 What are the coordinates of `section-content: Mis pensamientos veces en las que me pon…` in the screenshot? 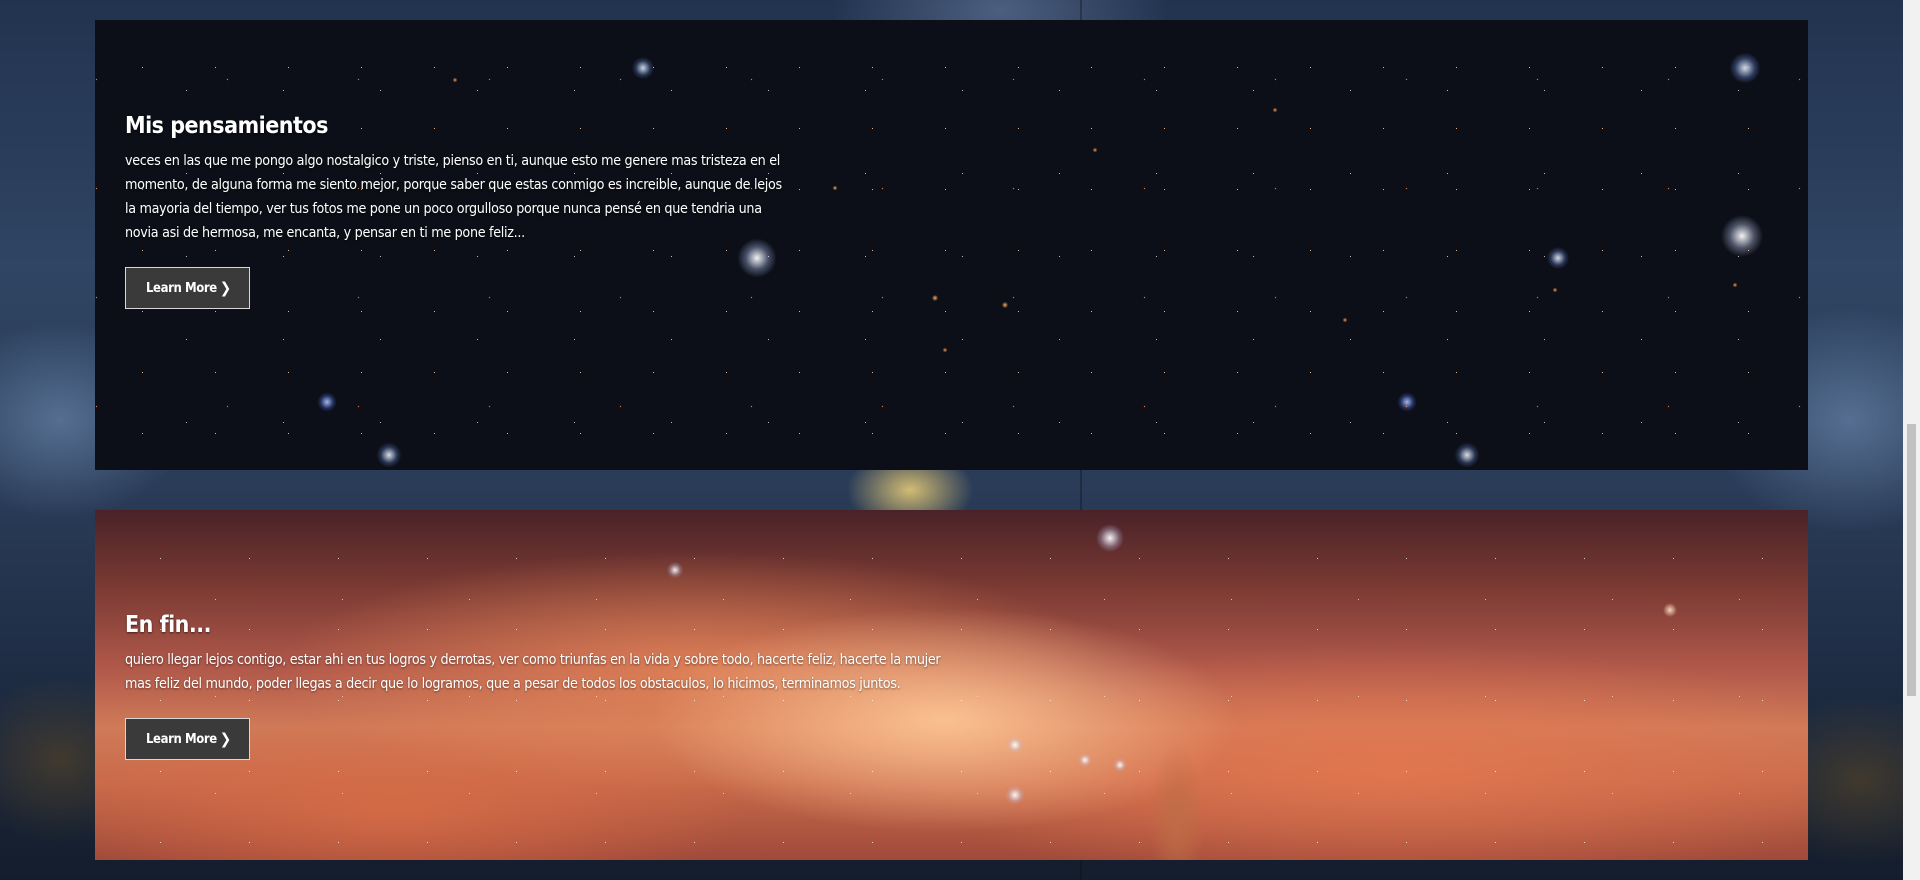 It's located at (455, 211).